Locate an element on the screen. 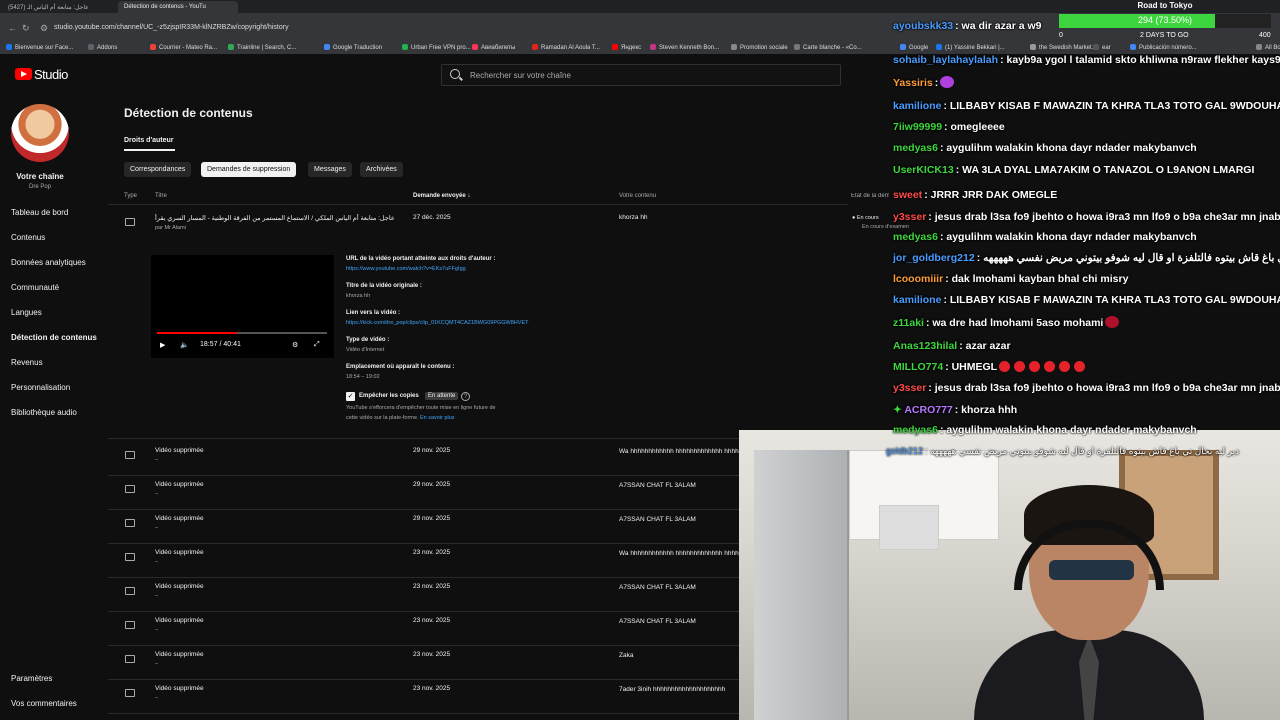  fullscreen-icon: ⤢ is located at coordinates (317, 345).